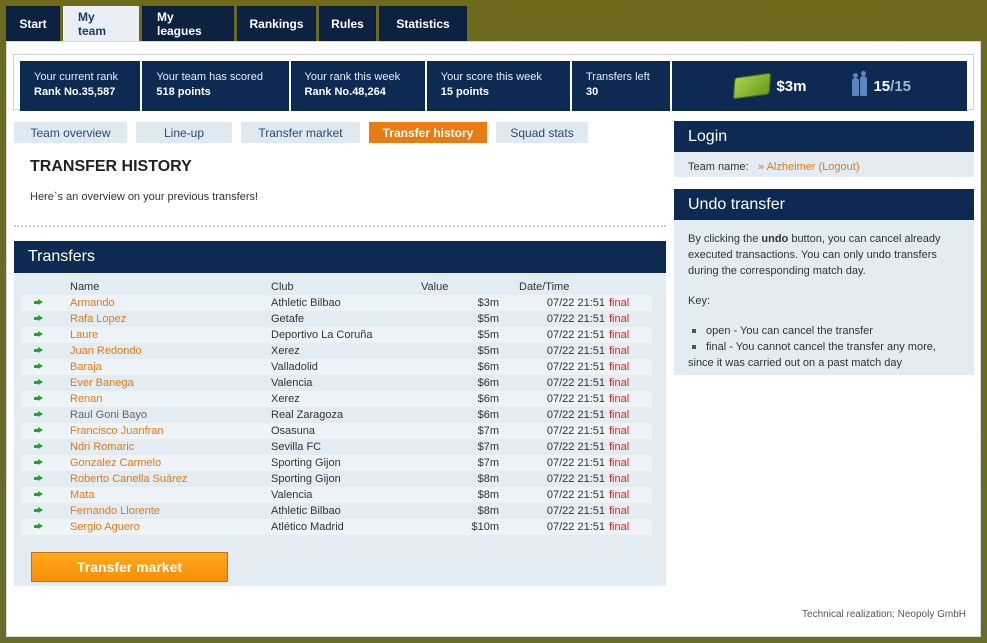  I want to click on stat-team-score: Your team has scored 518 points, so click(215, 86).